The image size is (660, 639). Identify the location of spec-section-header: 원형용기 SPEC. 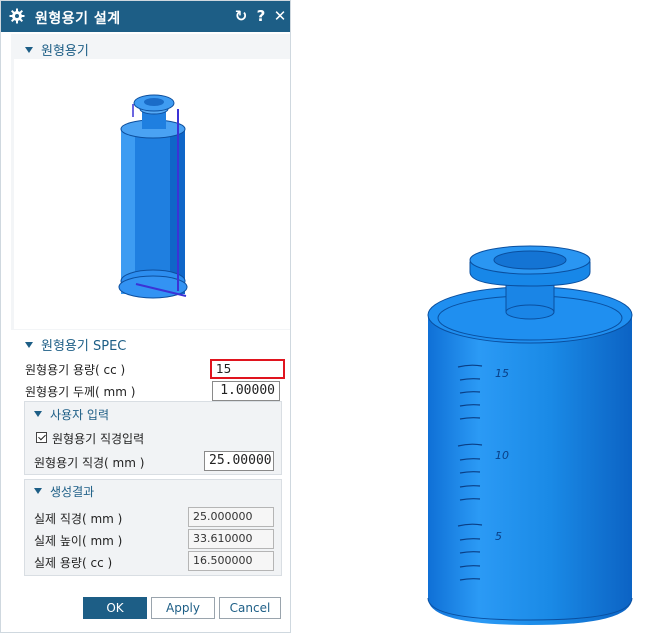
(75, 344).